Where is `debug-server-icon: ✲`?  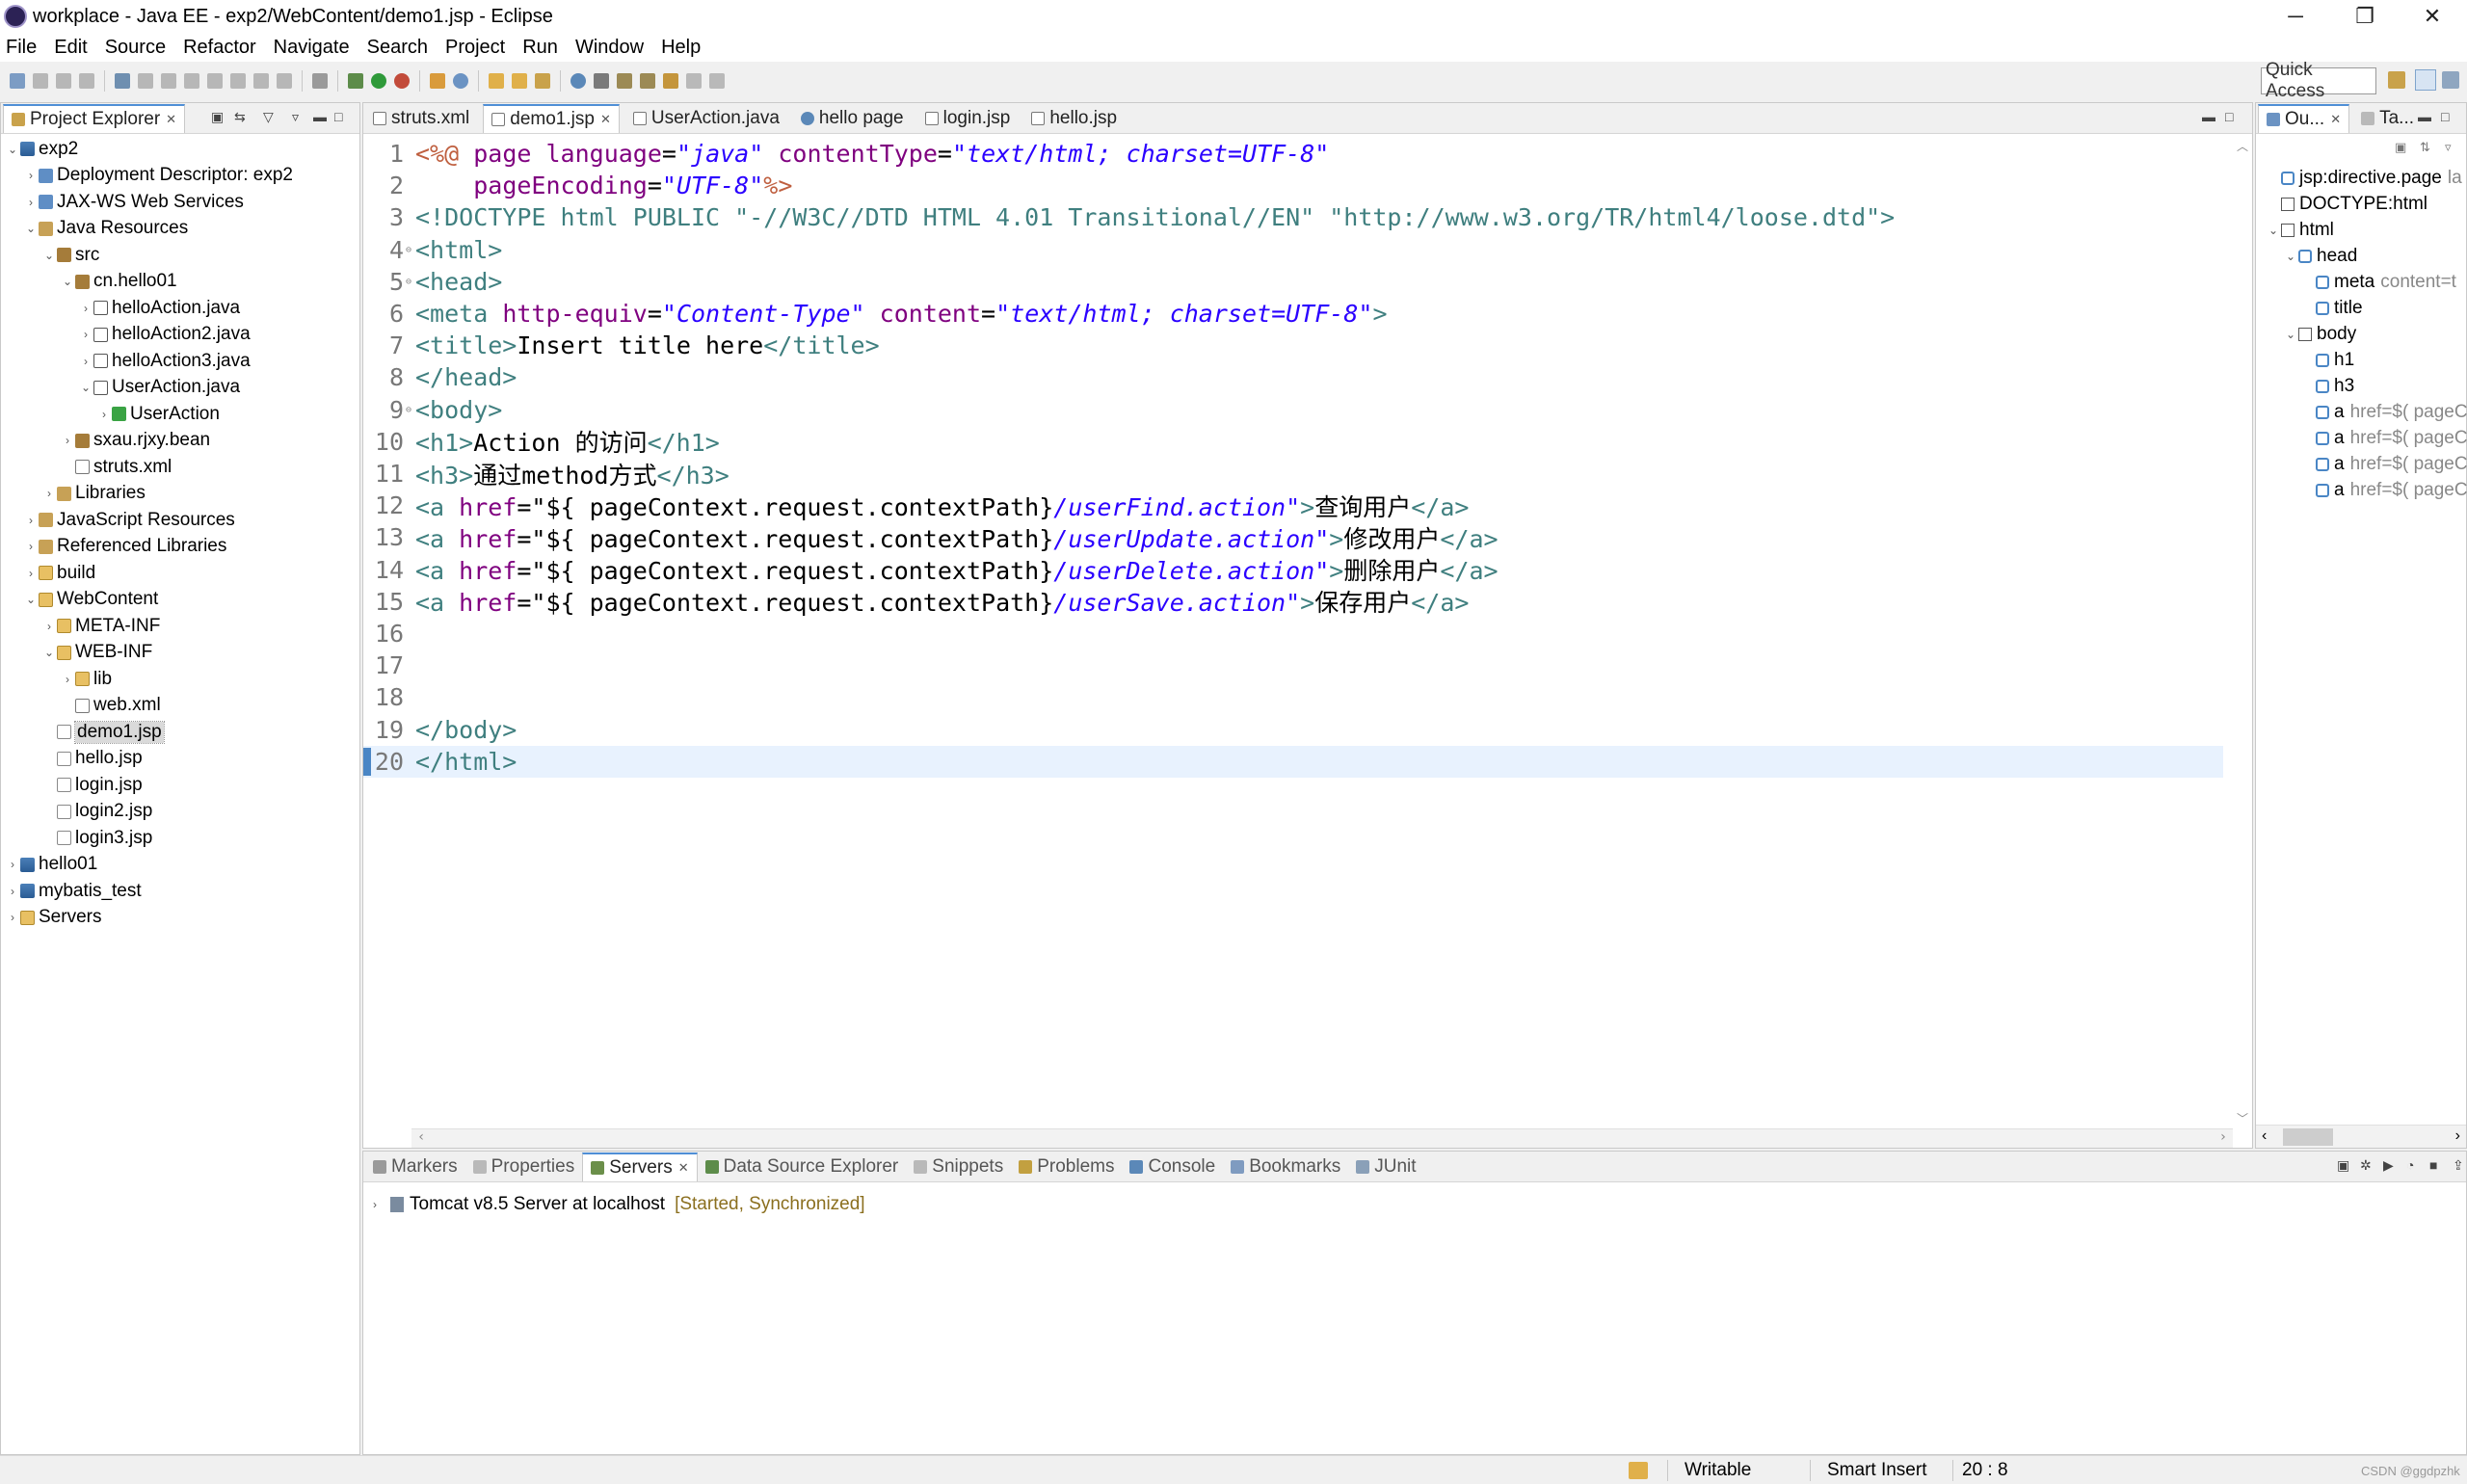
debug-server-icon: ✲ is located at coordinates (2366, 1165).